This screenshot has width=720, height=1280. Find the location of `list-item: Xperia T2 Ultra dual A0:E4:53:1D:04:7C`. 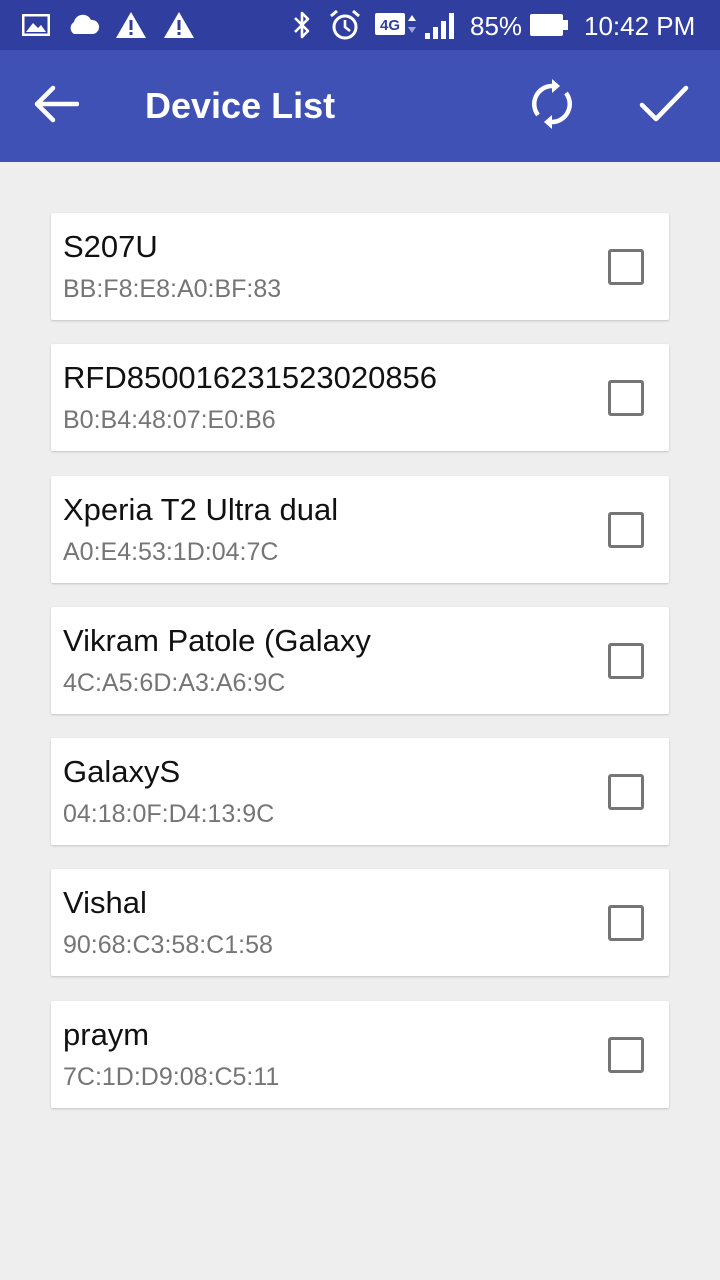

list-item: Xperia T2 Ultra dual A0:E4:53:1D:04:7C is located at coordinates (360, 529).